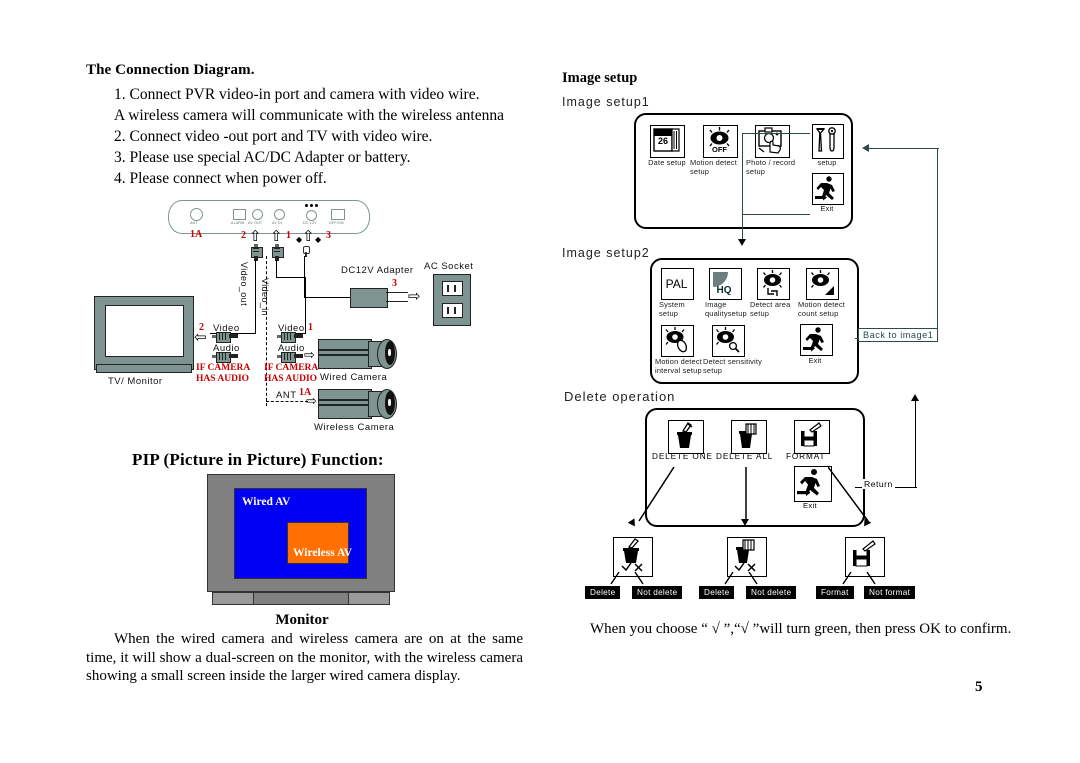 This screenshot has width=1080, height=763. What do you see at coordinates (657, 592) in the screenshot?
I see `delete-one-no-button: Not delete` at bounding box center [657, 592].